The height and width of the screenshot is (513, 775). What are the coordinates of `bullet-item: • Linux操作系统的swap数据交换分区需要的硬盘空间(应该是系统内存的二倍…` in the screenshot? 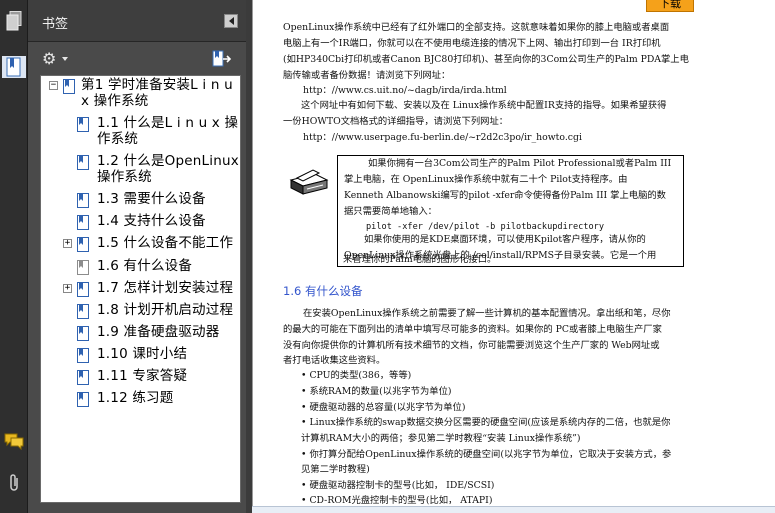 It's located at (486, 422).